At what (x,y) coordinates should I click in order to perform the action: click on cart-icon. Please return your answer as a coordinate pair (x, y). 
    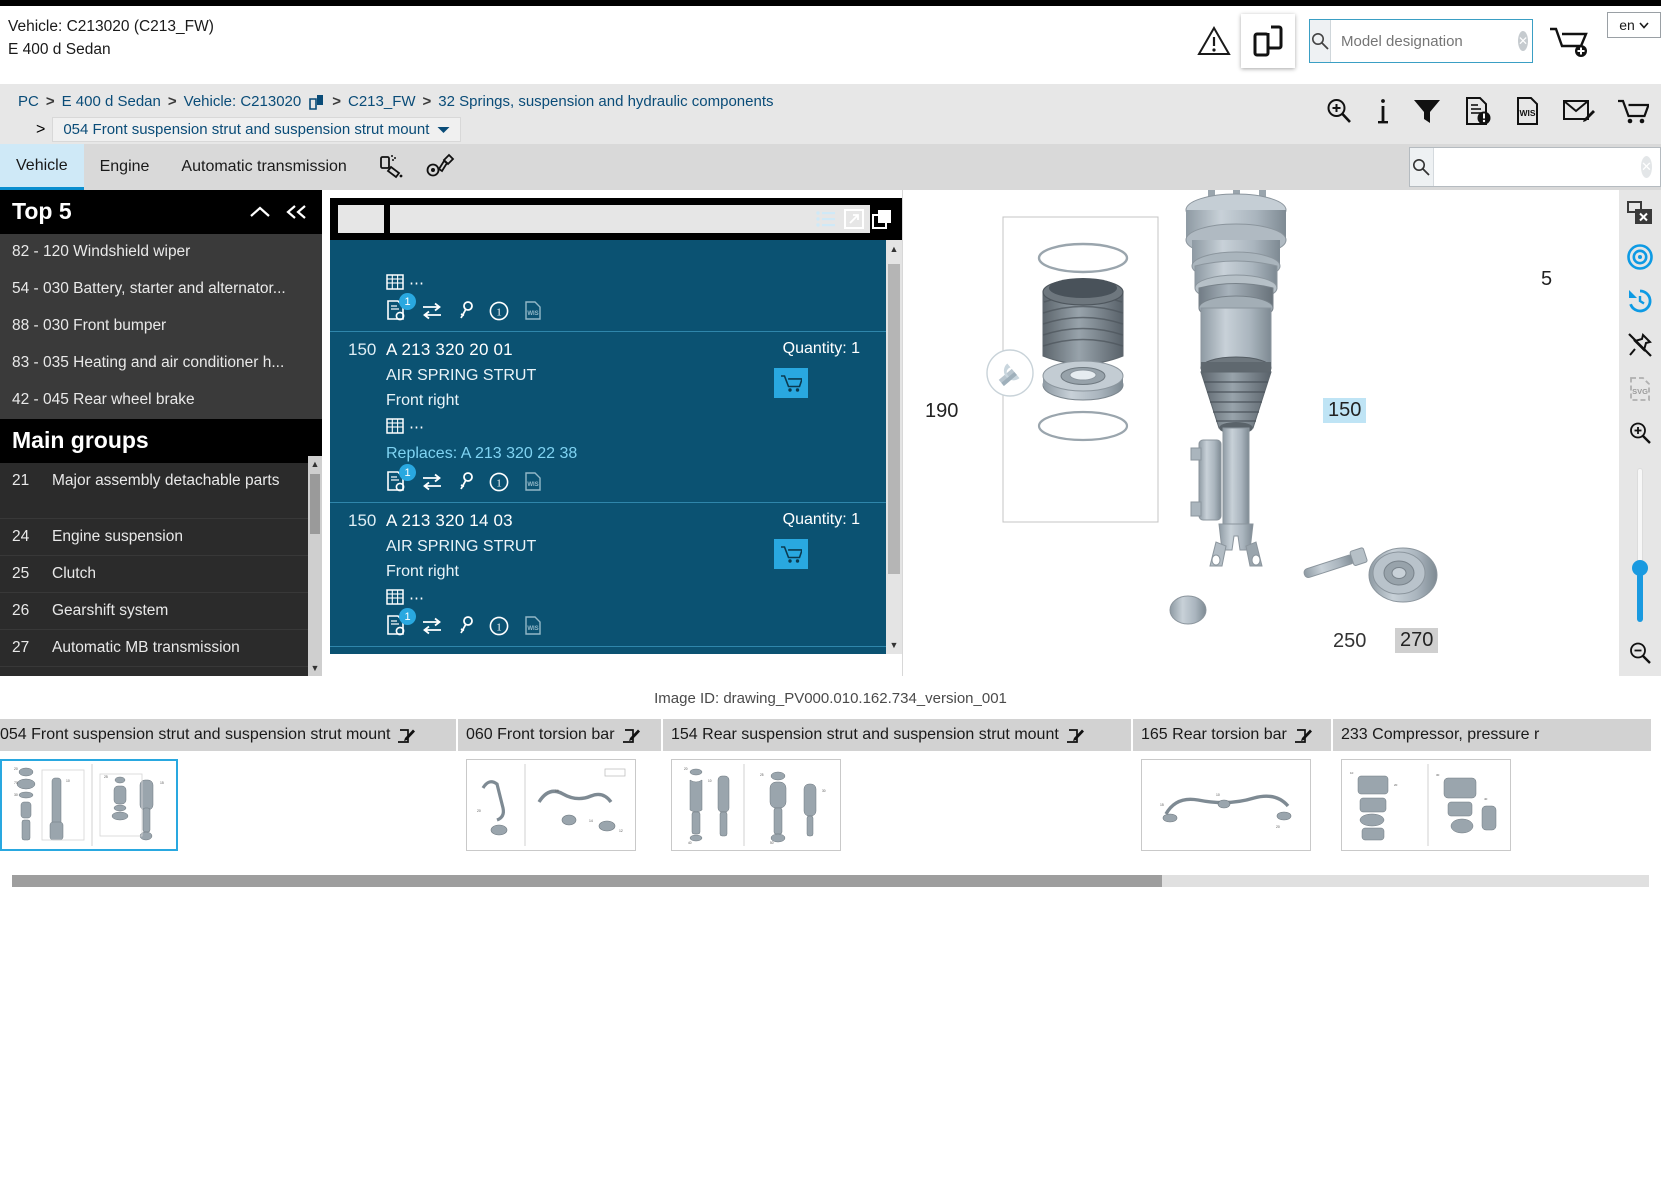
    Looking at the image, I should click on (1633, 111).